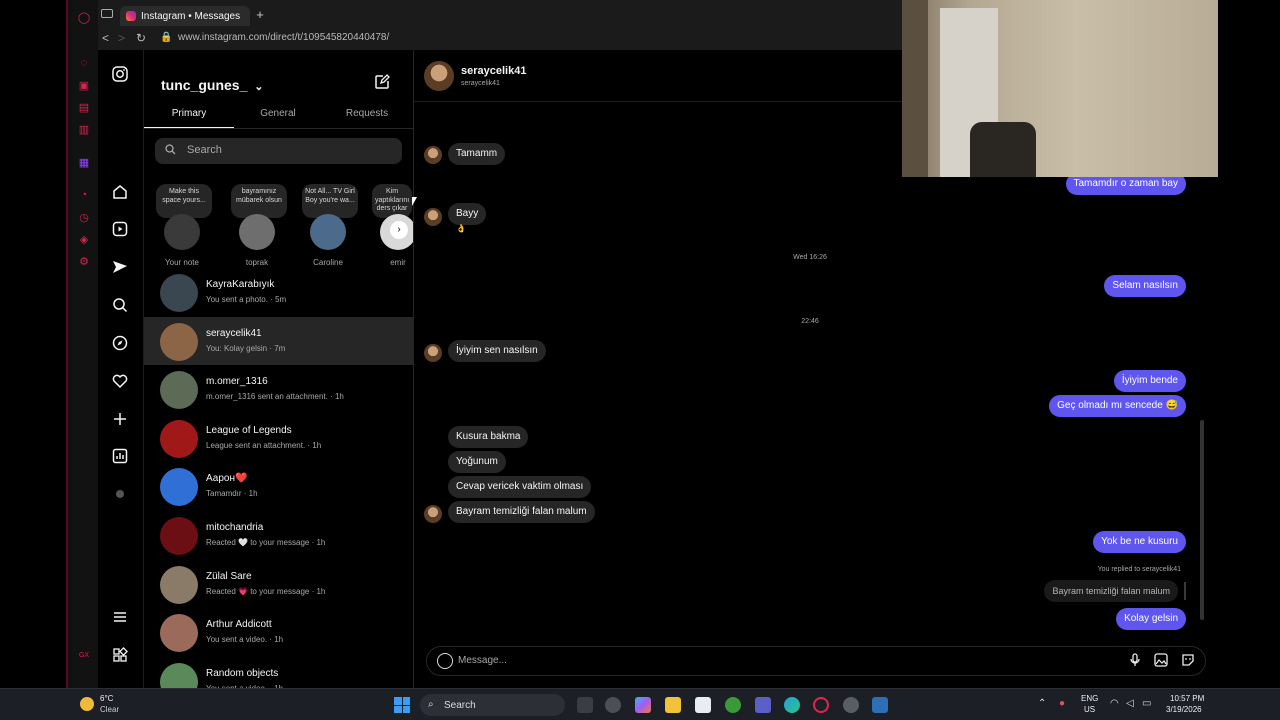  Describe the element at coordinates (212, 85) in the screenshot. I see `account-switcher: tunc_gunes_ ⌄` at that location.